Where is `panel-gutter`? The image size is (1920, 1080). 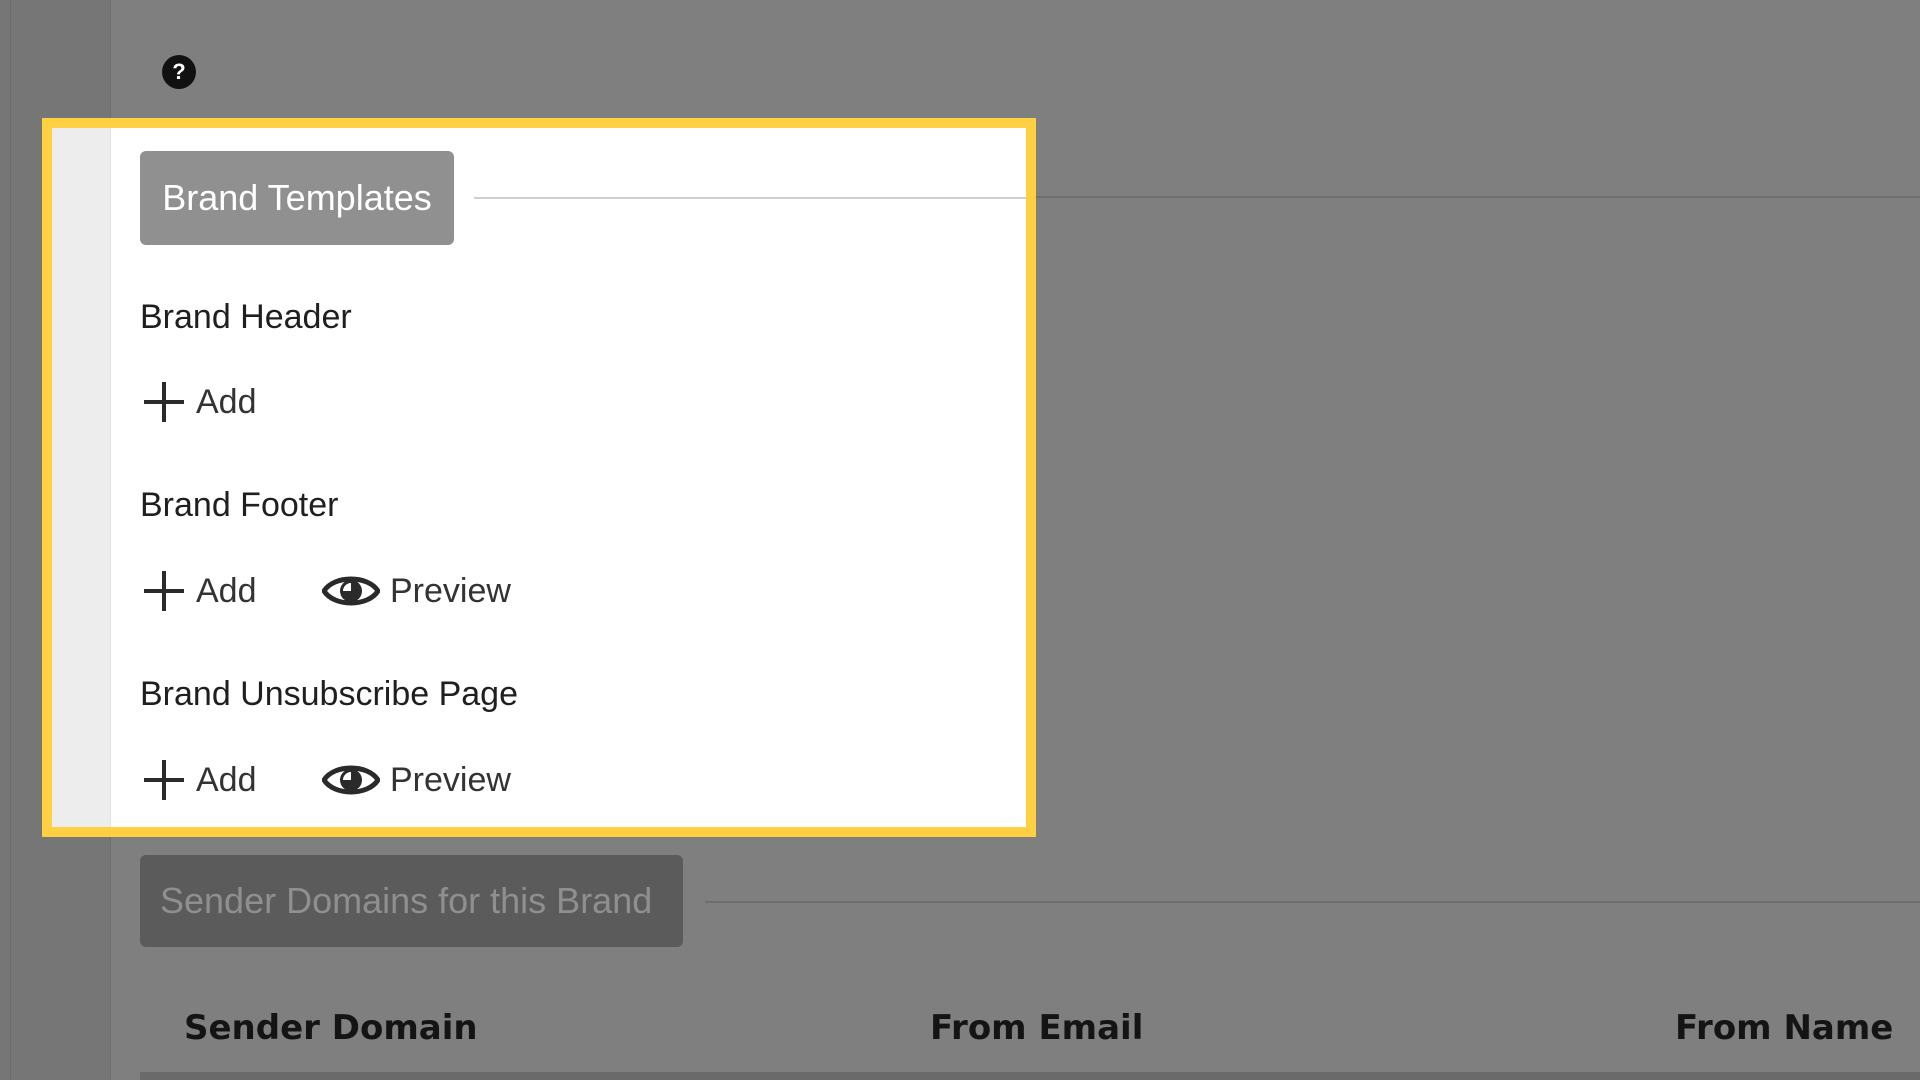 panel-gutter is located at coordinates (81, 477).